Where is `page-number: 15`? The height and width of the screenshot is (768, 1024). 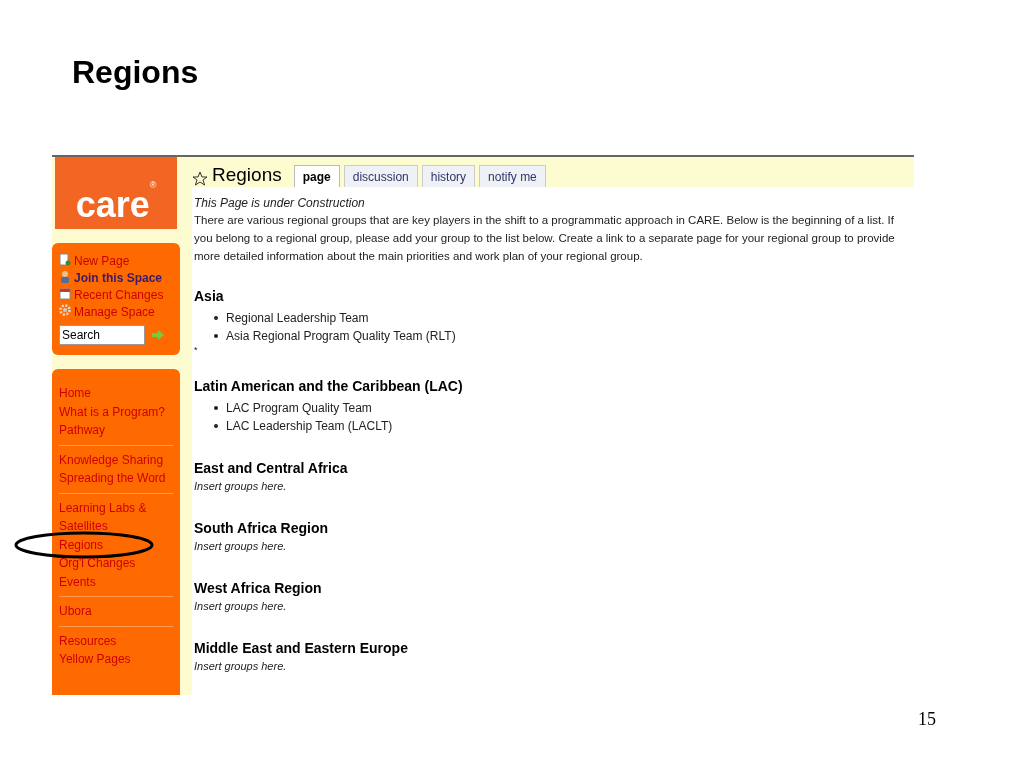 page-number: 15 is located at coordinates (927, 719).